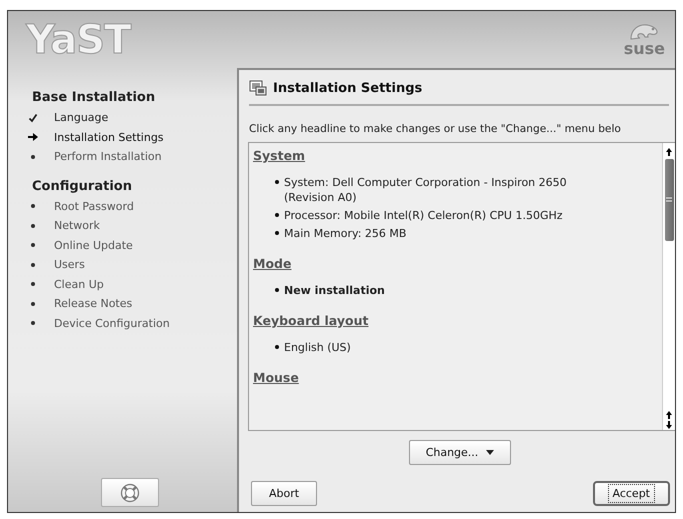 The width and height of the screenshot is (683, 519). I want to click on step-label: Release Notes, so click(93, 303).